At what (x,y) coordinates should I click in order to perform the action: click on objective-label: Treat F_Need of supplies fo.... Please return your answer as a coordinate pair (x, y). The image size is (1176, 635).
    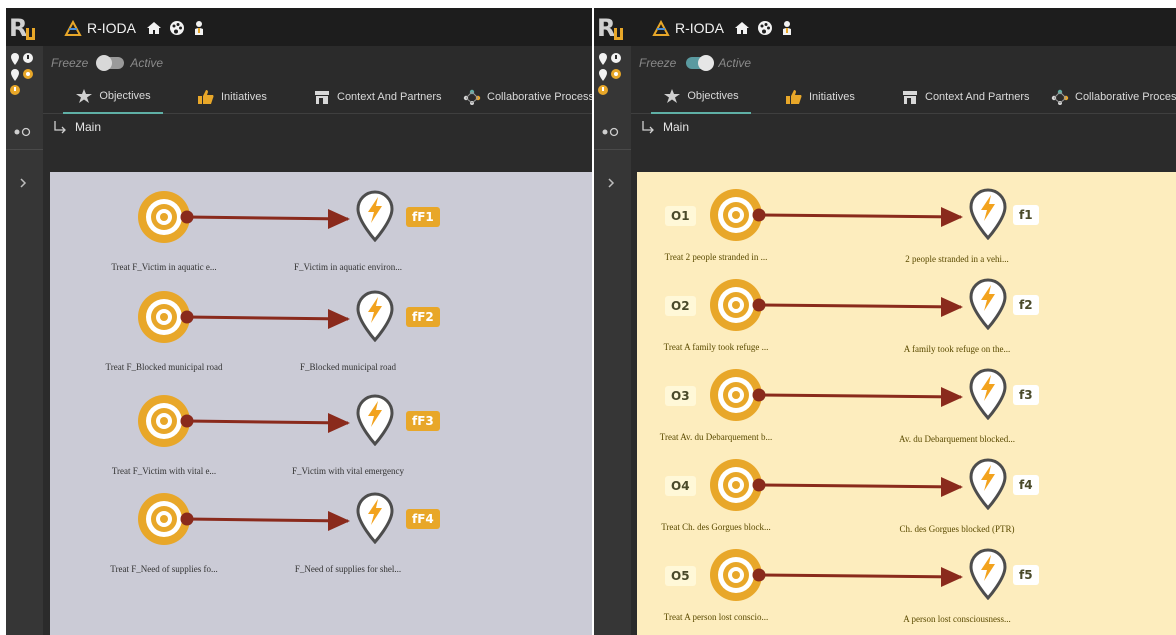
    Looking at the image, I should click on (164, 569).